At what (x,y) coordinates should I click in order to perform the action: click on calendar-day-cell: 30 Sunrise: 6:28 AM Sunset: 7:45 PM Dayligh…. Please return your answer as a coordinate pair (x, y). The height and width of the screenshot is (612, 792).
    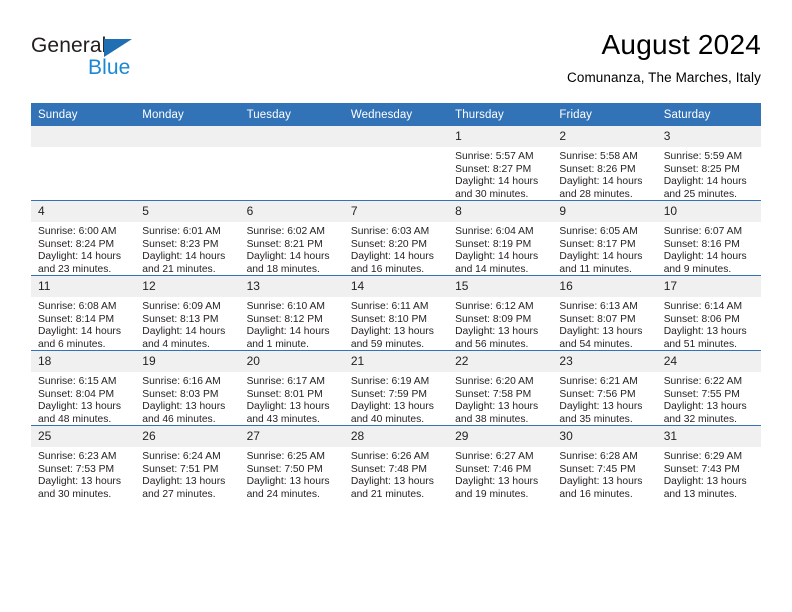
    Looking at the image, I should click on (604, 462).